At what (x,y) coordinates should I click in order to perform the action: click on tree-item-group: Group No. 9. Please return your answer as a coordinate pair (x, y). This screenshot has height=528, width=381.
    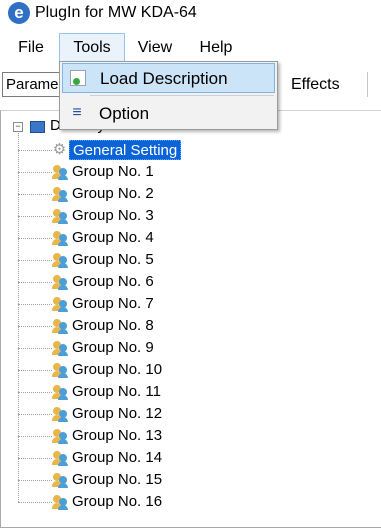
    Looking at the image, I should click on (190, 348).